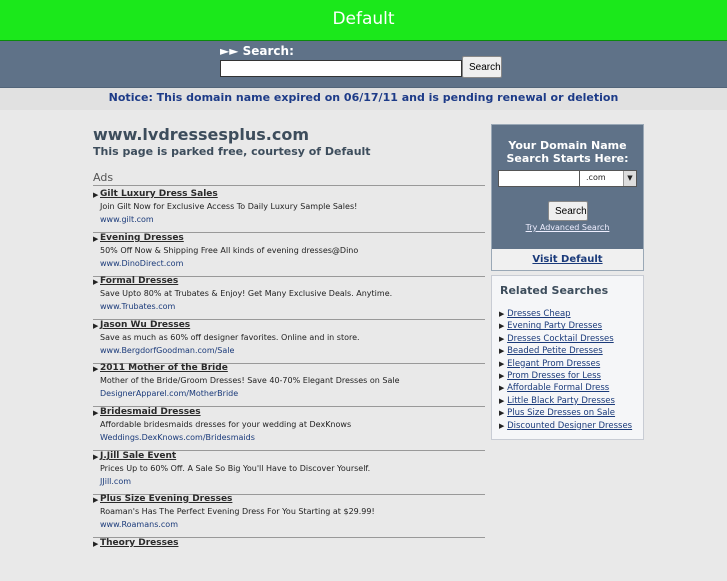  I want to click on related-item: ▶ Elegant Prom Dresses, so click(565, 364).